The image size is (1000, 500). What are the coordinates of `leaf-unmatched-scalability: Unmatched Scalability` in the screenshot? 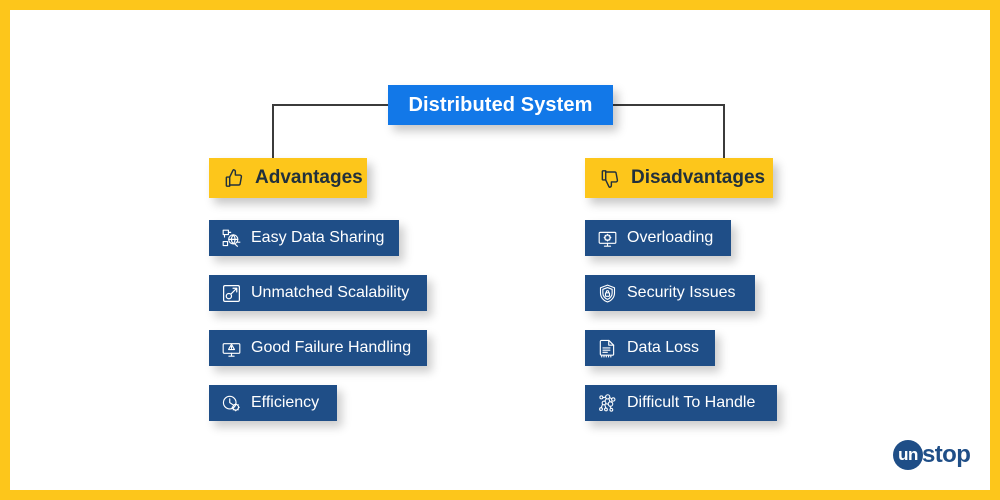 It's located at (318, 293).